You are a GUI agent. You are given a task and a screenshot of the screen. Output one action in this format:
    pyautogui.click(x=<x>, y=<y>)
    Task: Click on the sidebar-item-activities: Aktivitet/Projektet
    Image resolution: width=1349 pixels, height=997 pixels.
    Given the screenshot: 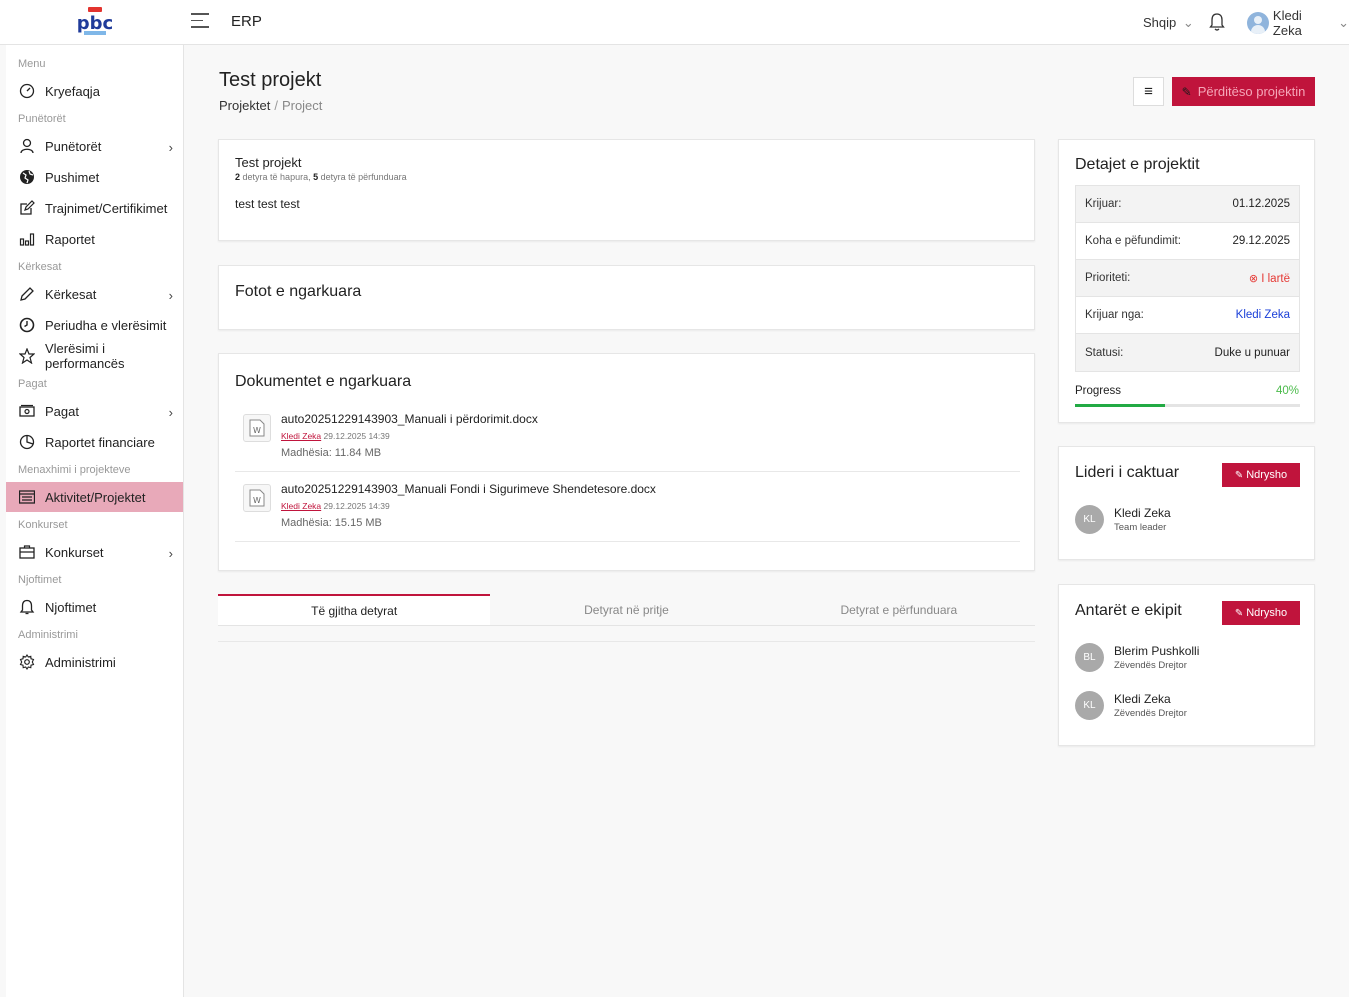 What is the action you would take?
    pyautogui.click(x=94, y=497)
    